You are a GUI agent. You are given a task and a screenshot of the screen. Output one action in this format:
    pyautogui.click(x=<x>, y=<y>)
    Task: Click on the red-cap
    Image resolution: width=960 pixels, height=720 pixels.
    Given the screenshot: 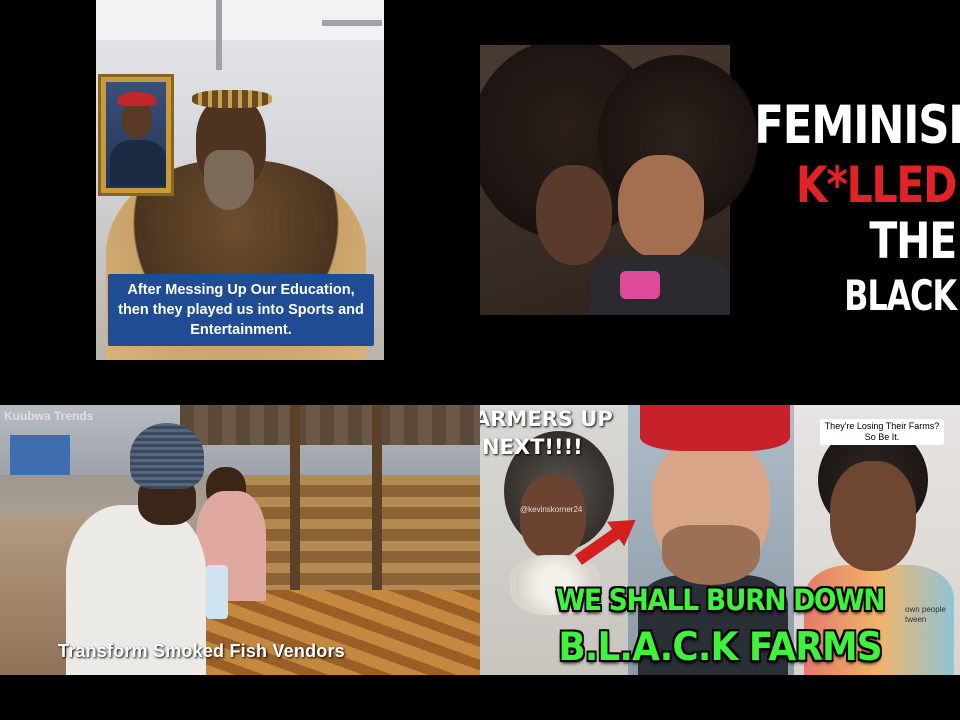 What is the action you would take?
    pyautogui.click(x=715, y=428)
    